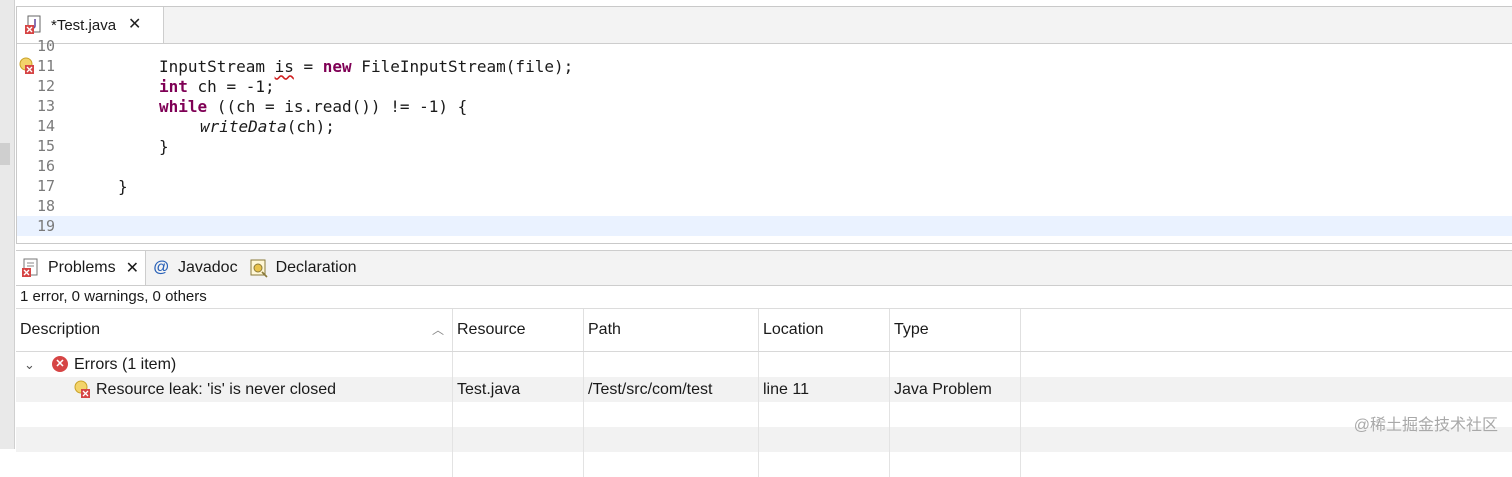  What do you see at coordinates (824, 389) in the screenshot?
I see `problem-location: line 11` at bounding box center [824, 389].